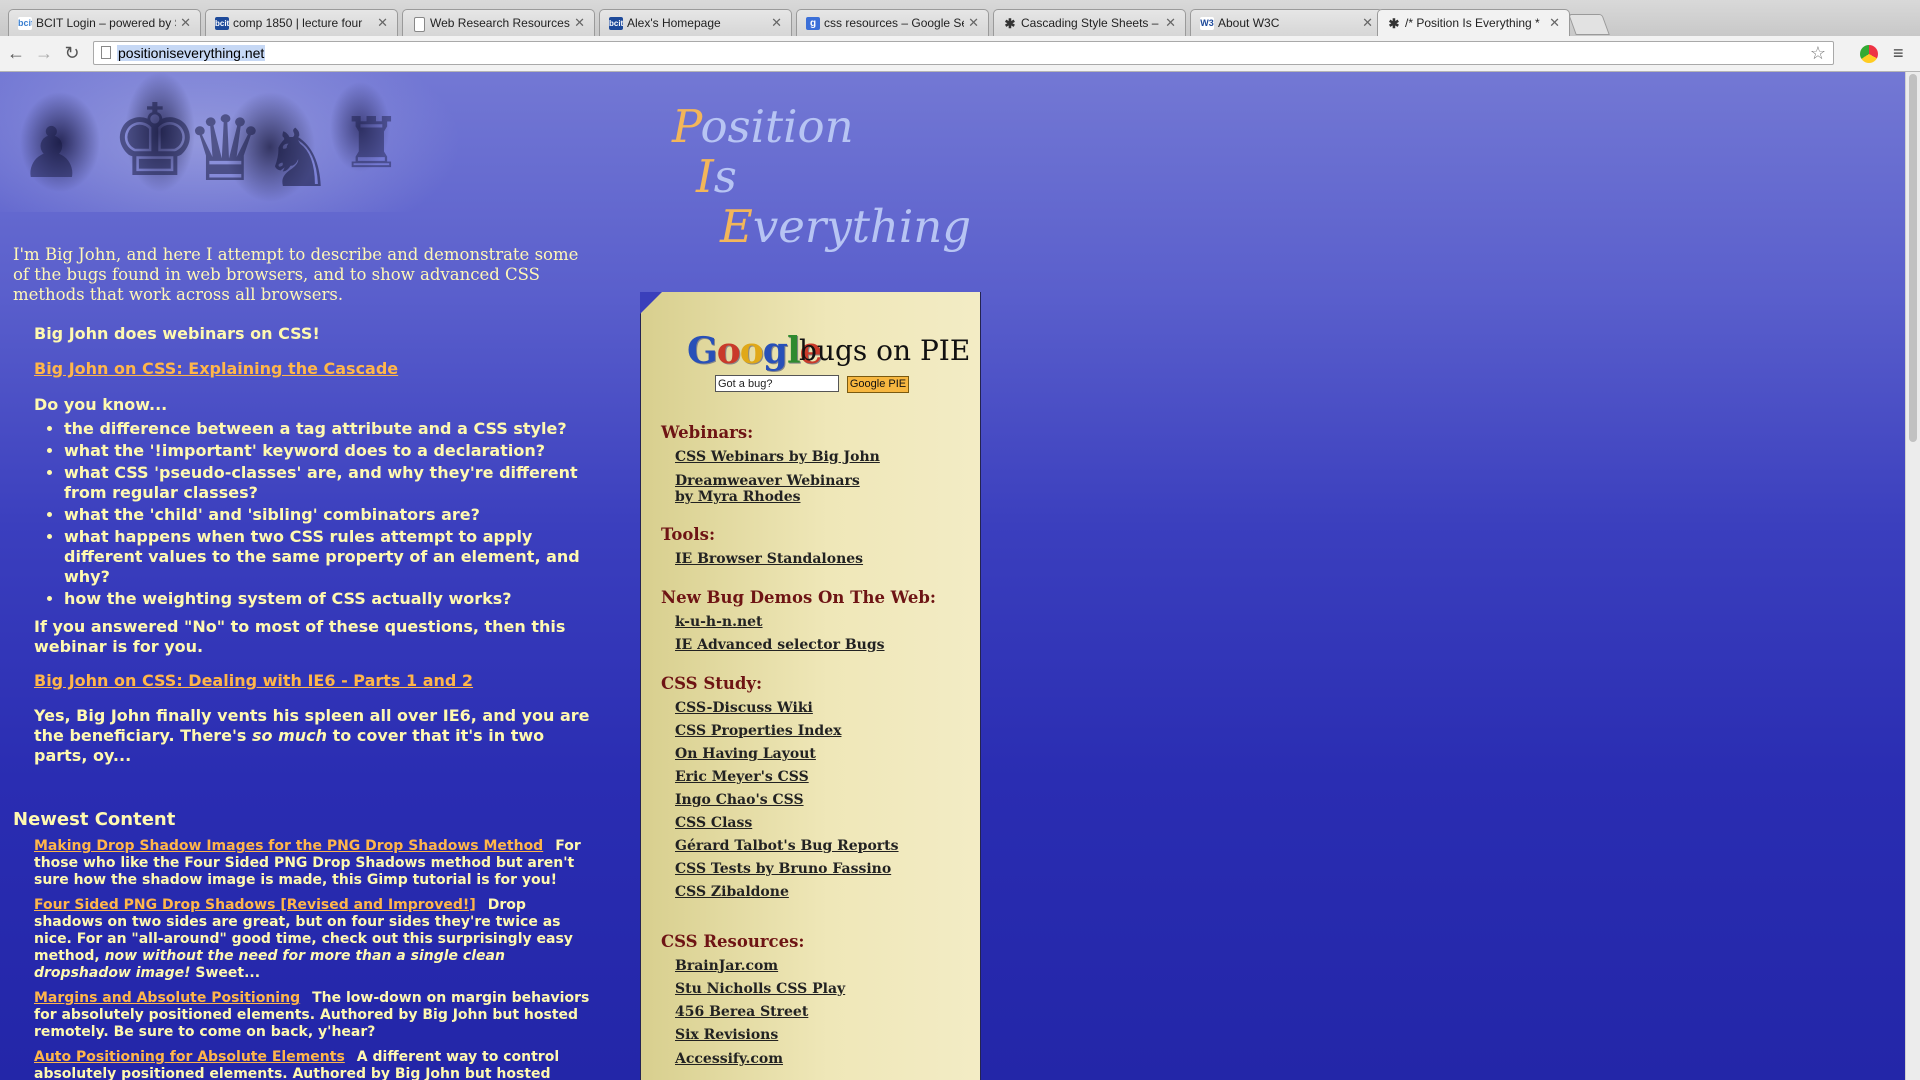 This screenshot has width=1920, height=1080. I want to click on scrollbar, so click(1912, 576).